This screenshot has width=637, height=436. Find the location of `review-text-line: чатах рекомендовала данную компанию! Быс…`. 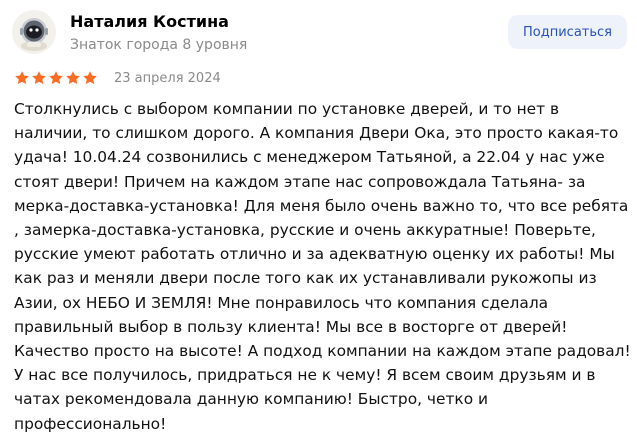

review-text-line: чатах рекомендовала данную компанию! Быс… is located at coordinates (251, 399).